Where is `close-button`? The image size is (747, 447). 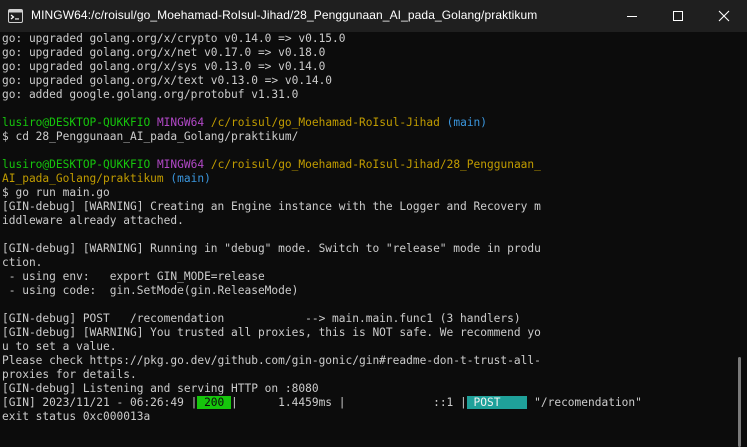
close-button is located at coordinates (724, 16).